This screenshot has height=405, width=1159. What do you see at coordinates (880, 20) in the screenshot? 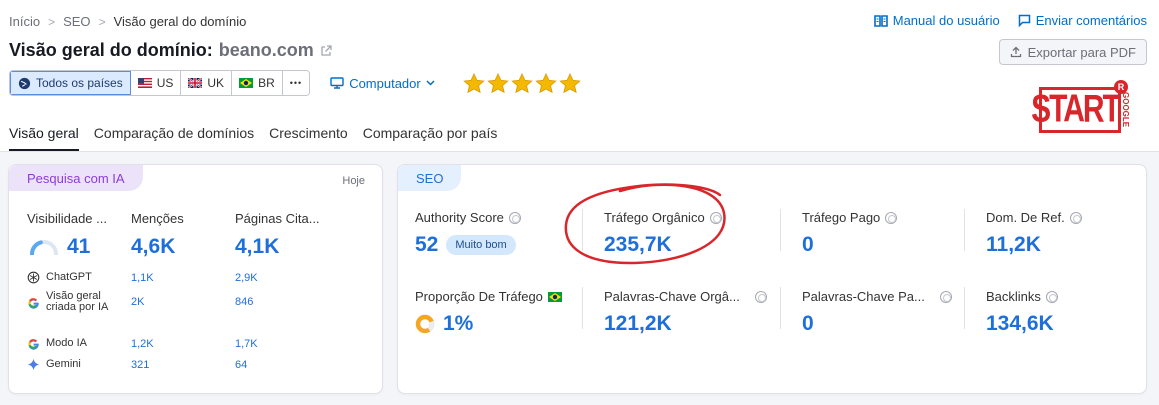
I see `book-icon` at bounding box center [880, 20].